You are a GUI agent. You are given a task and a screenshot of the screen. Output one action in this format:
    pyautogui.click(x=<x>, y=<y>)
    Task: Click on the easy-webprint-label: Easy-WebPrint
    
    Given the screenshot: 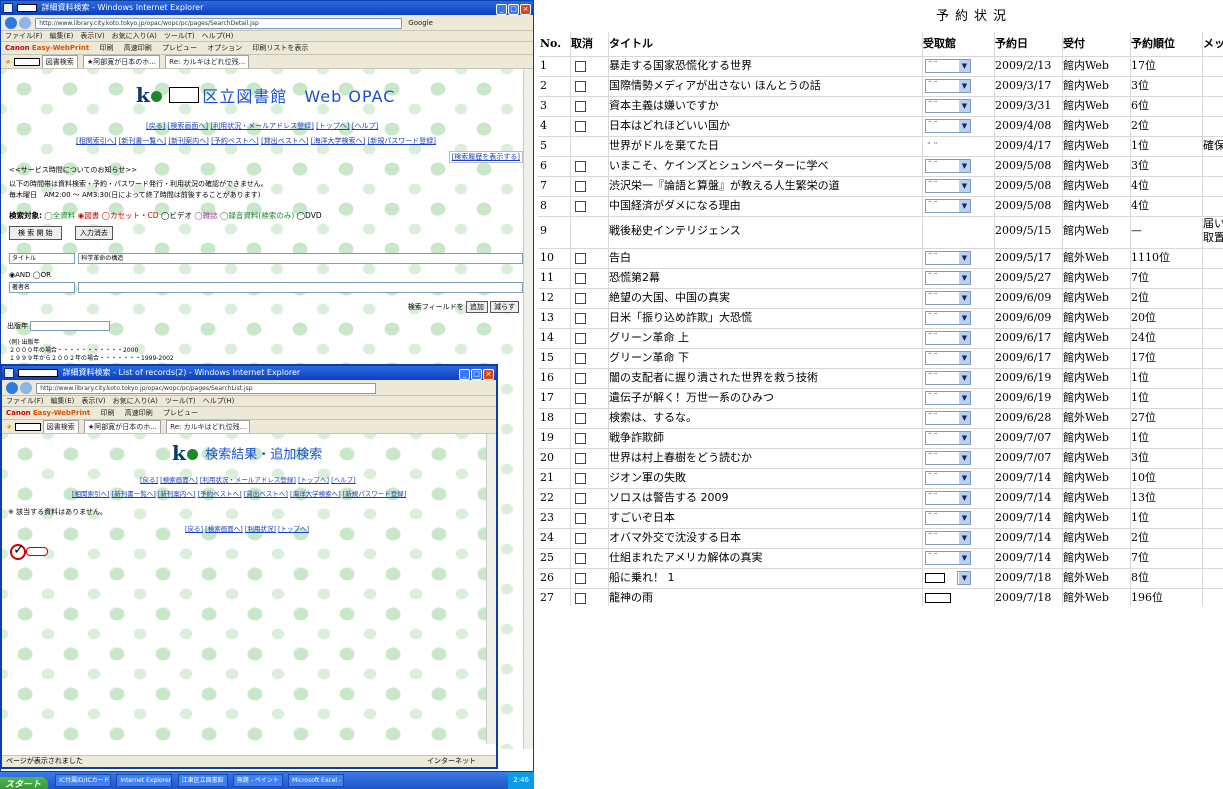 What is the action you would take?
    pyautogui.click(x=60, y=48)
    